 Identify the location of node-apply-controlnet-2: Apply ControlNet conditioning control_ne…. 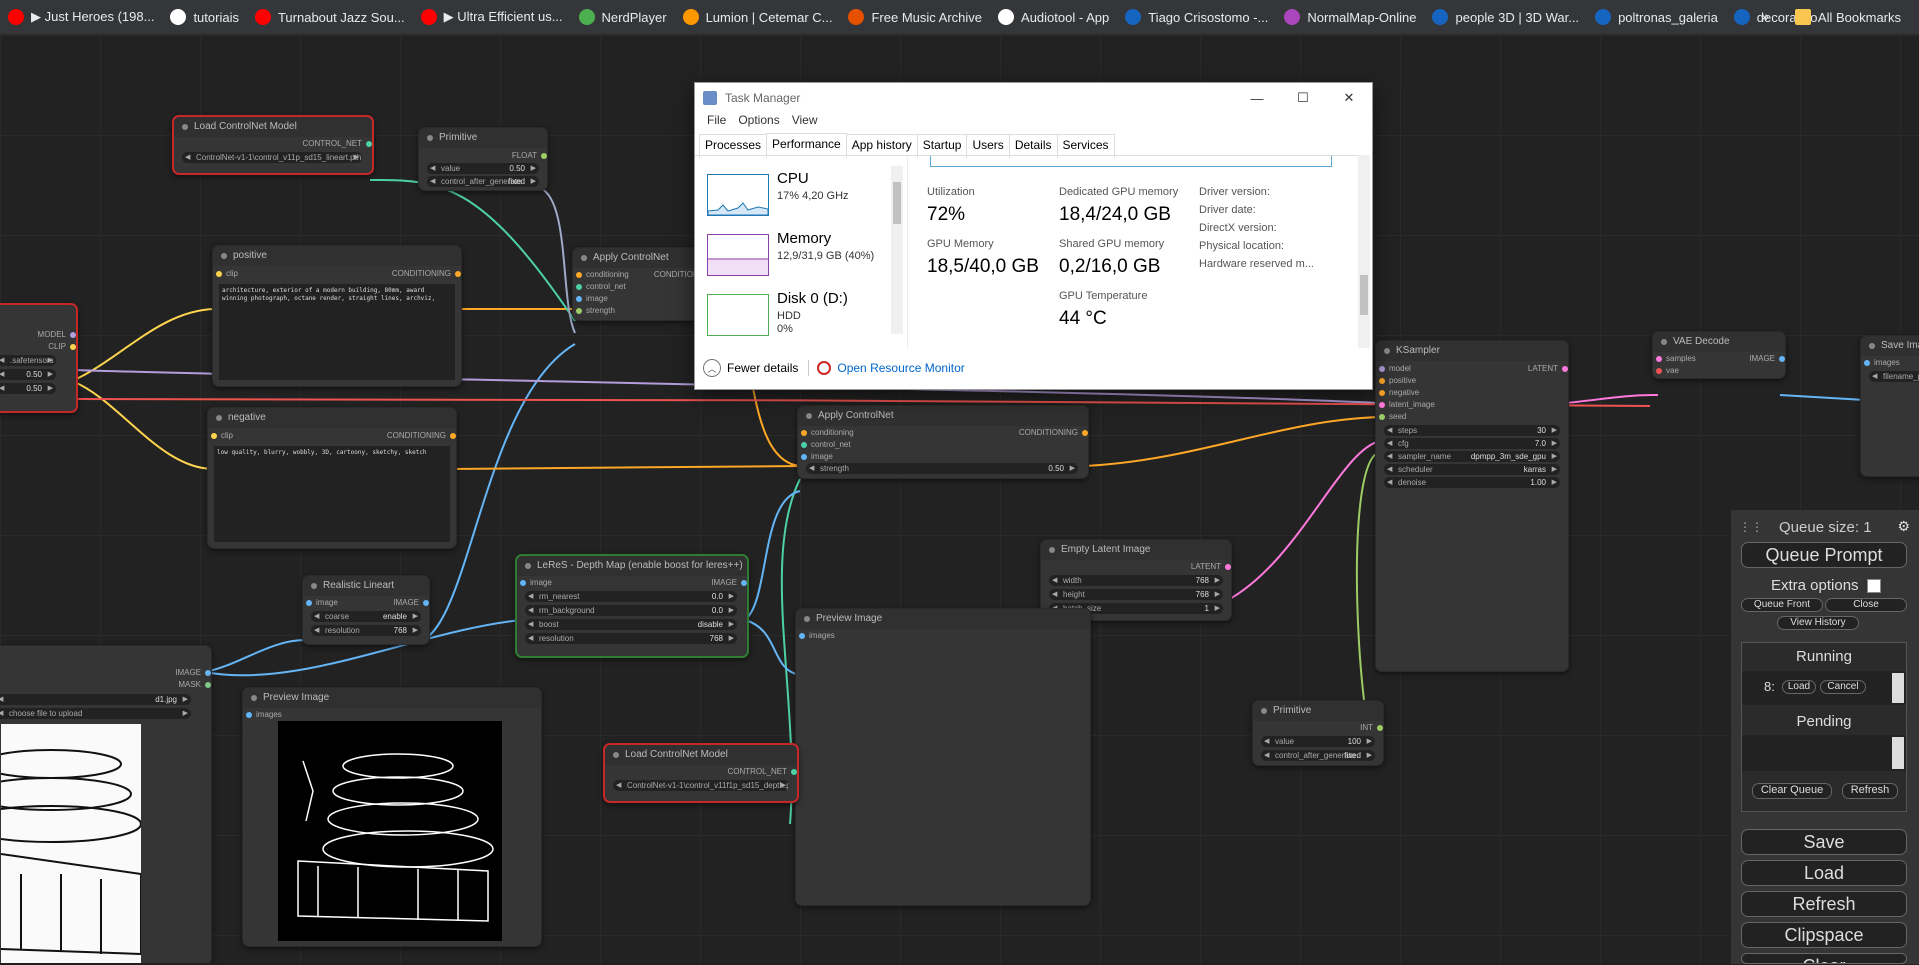
(943, 442).